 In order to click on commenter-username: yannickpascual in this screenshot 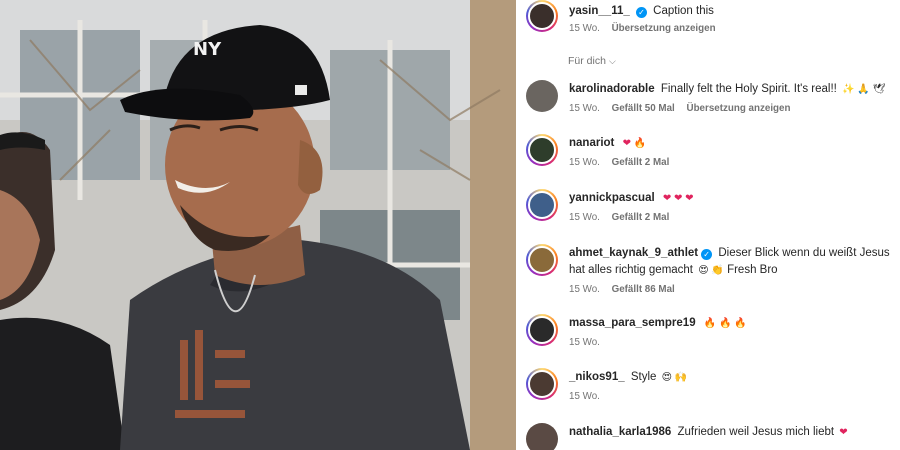, I will do `click(612, 198)`.